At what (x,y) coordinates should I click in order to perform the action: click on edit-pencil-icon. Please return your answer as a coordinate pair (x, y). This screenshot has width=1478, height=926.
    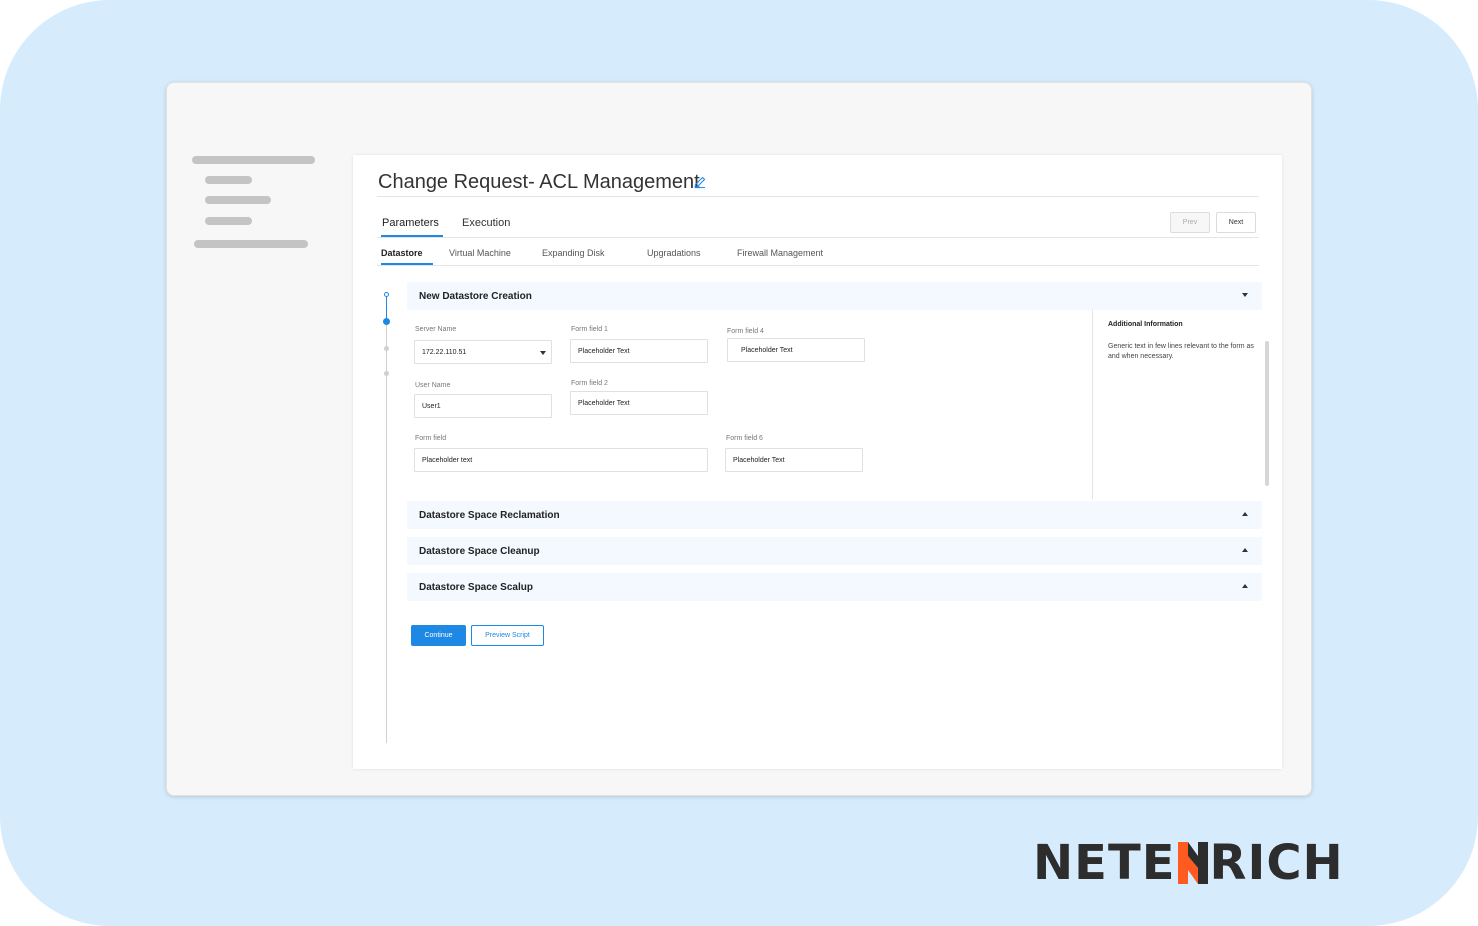
    Looking at the image, I should click on (700, 182).